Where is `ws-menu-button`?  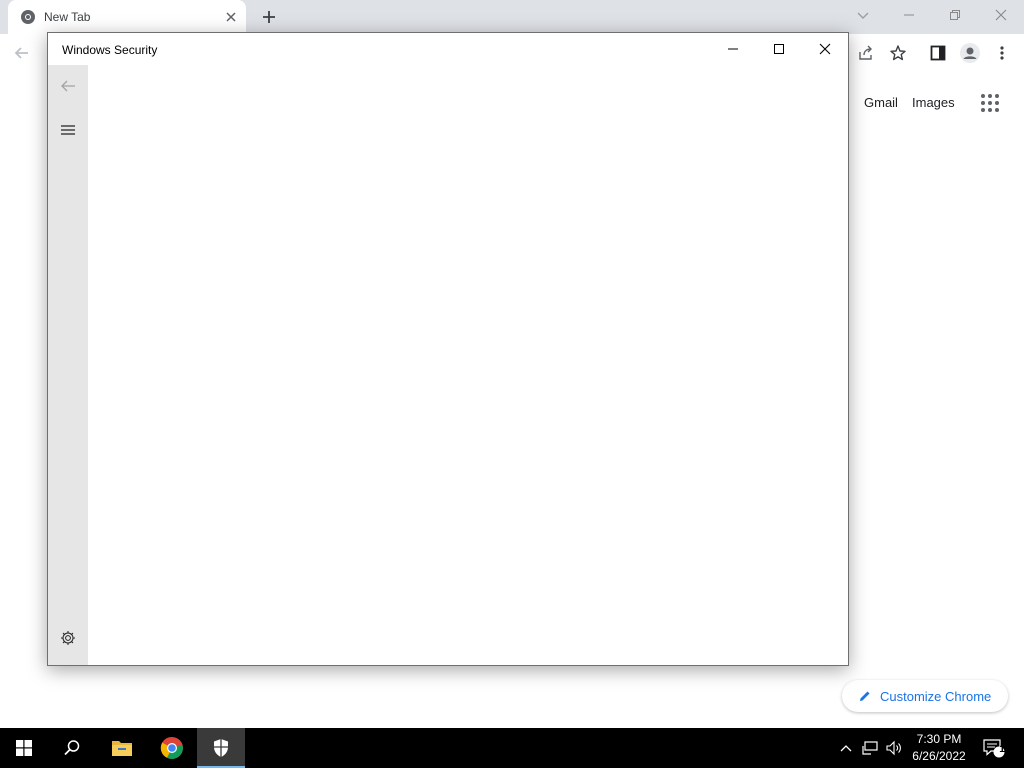
ws-menu-button is located at coordinates (68, 130).